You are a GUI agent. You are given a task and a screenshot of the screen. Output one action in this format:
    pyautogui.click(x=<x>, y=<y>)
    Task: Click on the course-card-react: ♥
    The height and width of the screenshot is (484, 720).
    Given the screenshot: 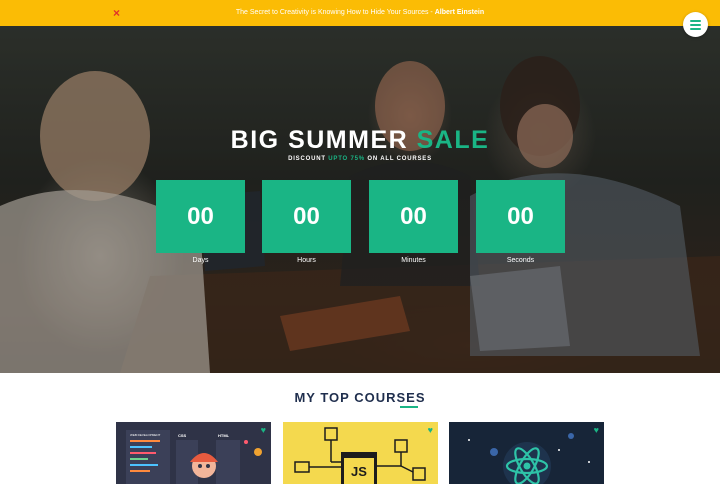 What is the action you would take?
    pyautogui.click(x=526, y=453)
    